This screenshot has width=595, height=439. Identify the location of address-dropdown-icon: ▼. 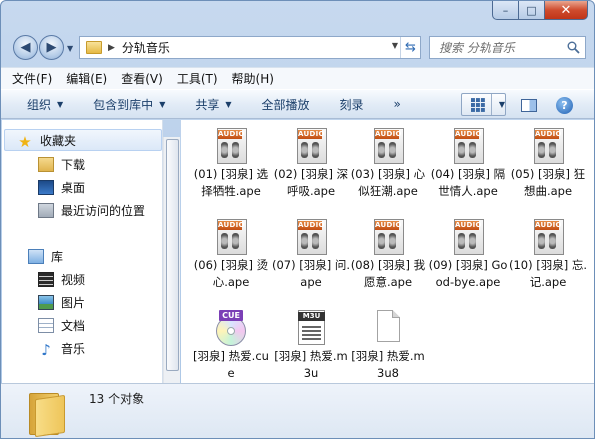
(395, 45).